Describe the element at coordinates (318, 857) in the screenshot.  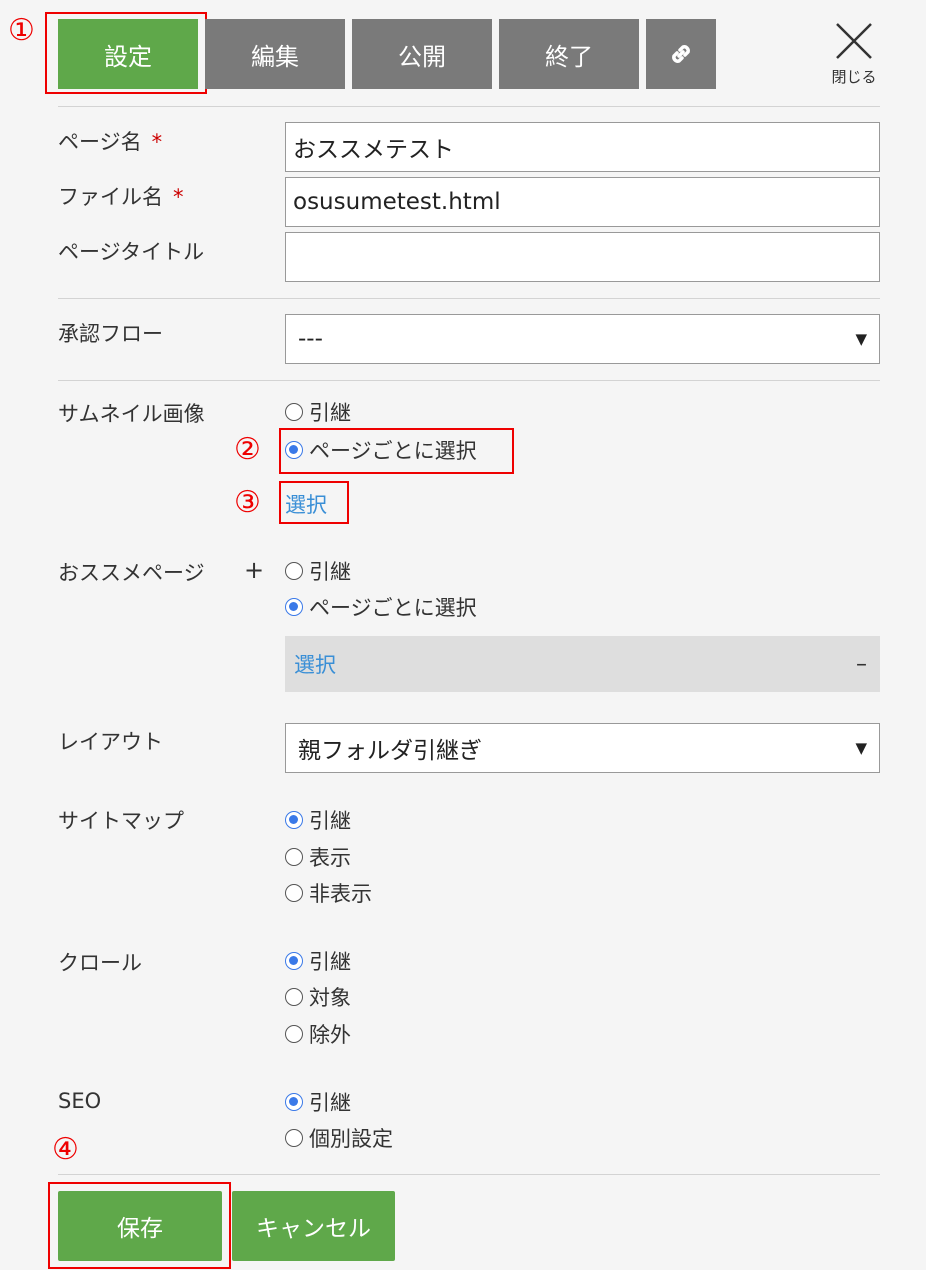
I see `sitemap-radio-show: 表示` at that location.